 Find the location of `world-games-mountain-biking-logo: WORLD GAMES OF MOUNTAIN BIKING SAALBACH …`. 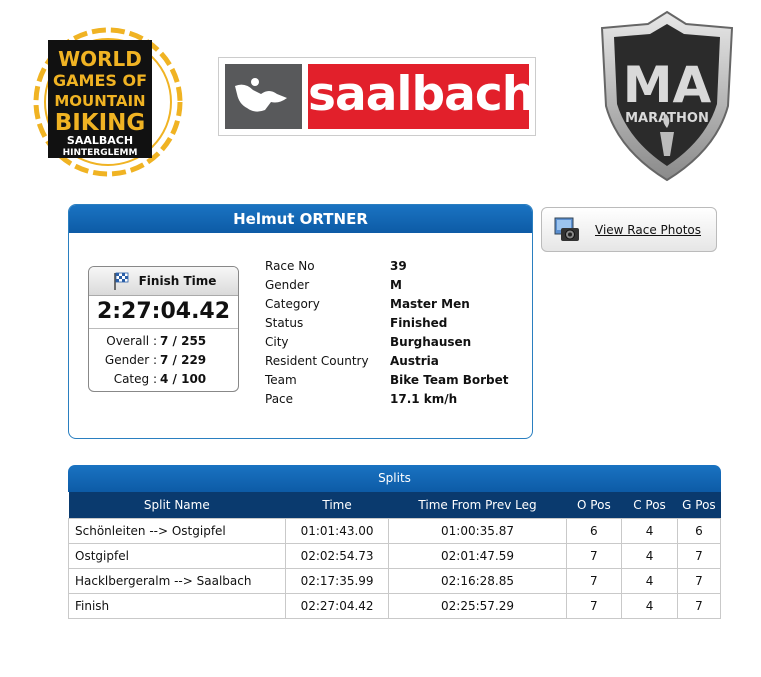

world-games-mountain-biking-logo: WORLD GAMES OF MOUNTAIN BIKING SAALBACH … is located at coordinates (108, 101).